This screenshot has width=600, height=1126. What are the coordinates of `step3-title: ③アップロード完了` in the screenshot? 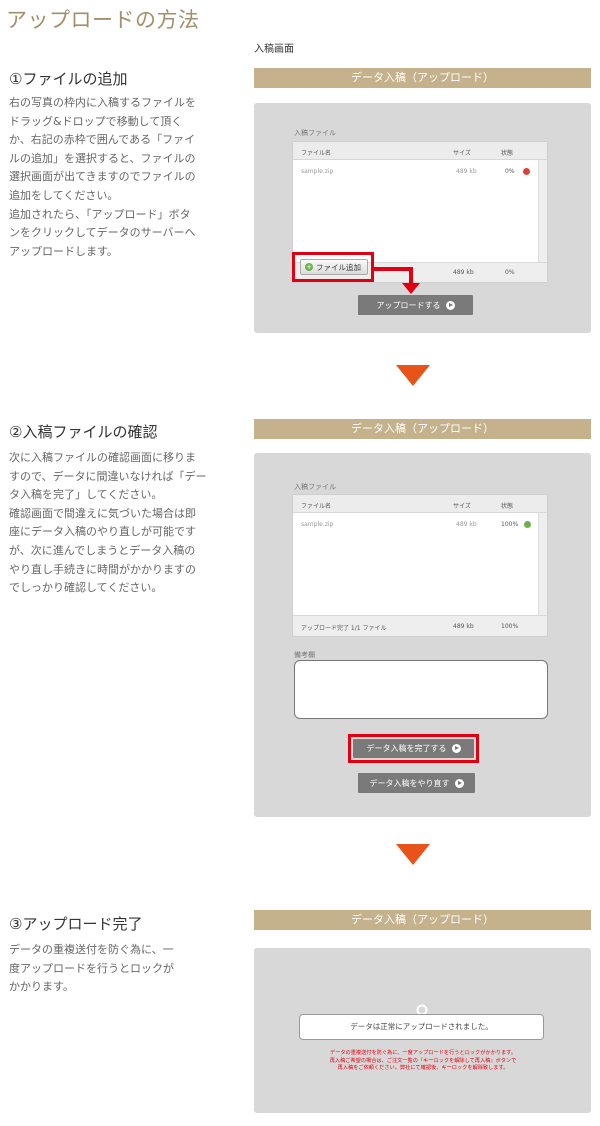 It's located at (76, 924).